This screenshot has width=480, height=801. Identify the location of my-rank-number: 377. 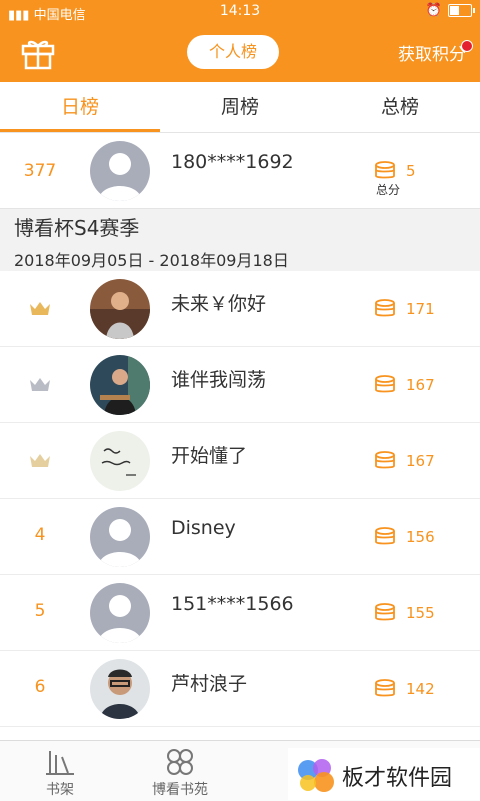
(40, 171).